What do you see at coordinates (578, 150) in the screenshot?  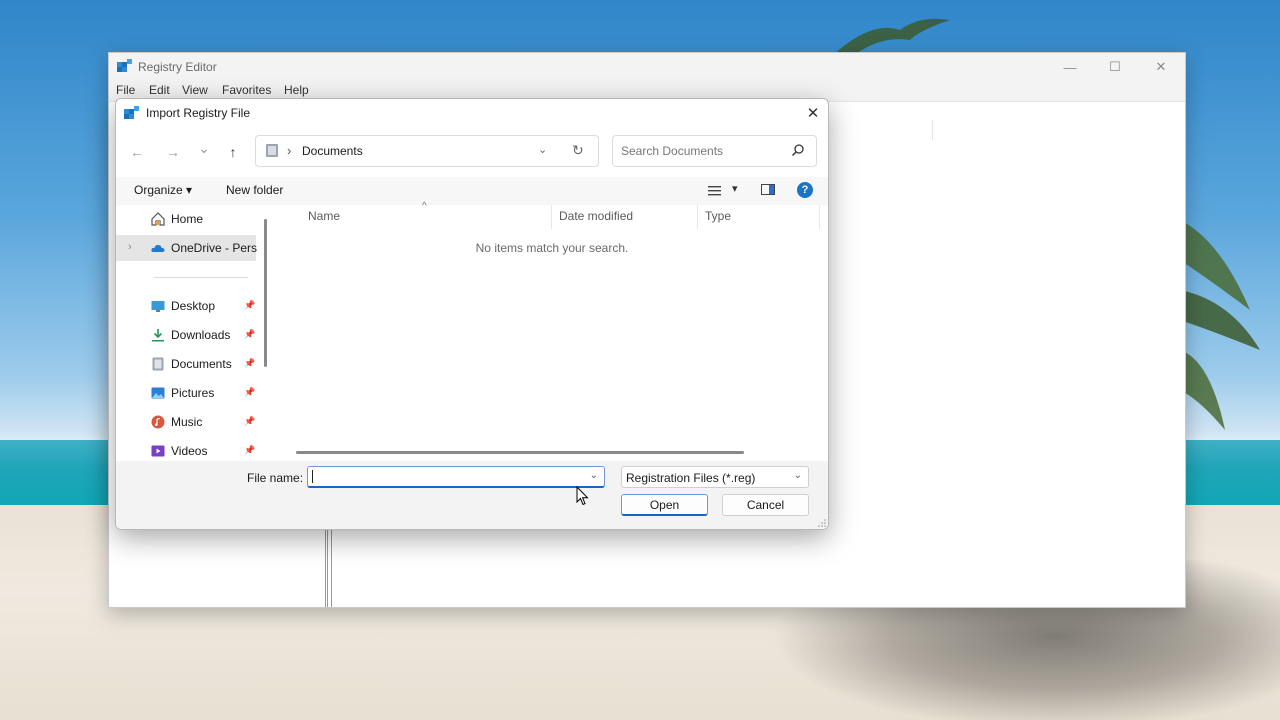 I see `refresh-button: ↻` at bounding box center [578, 150].